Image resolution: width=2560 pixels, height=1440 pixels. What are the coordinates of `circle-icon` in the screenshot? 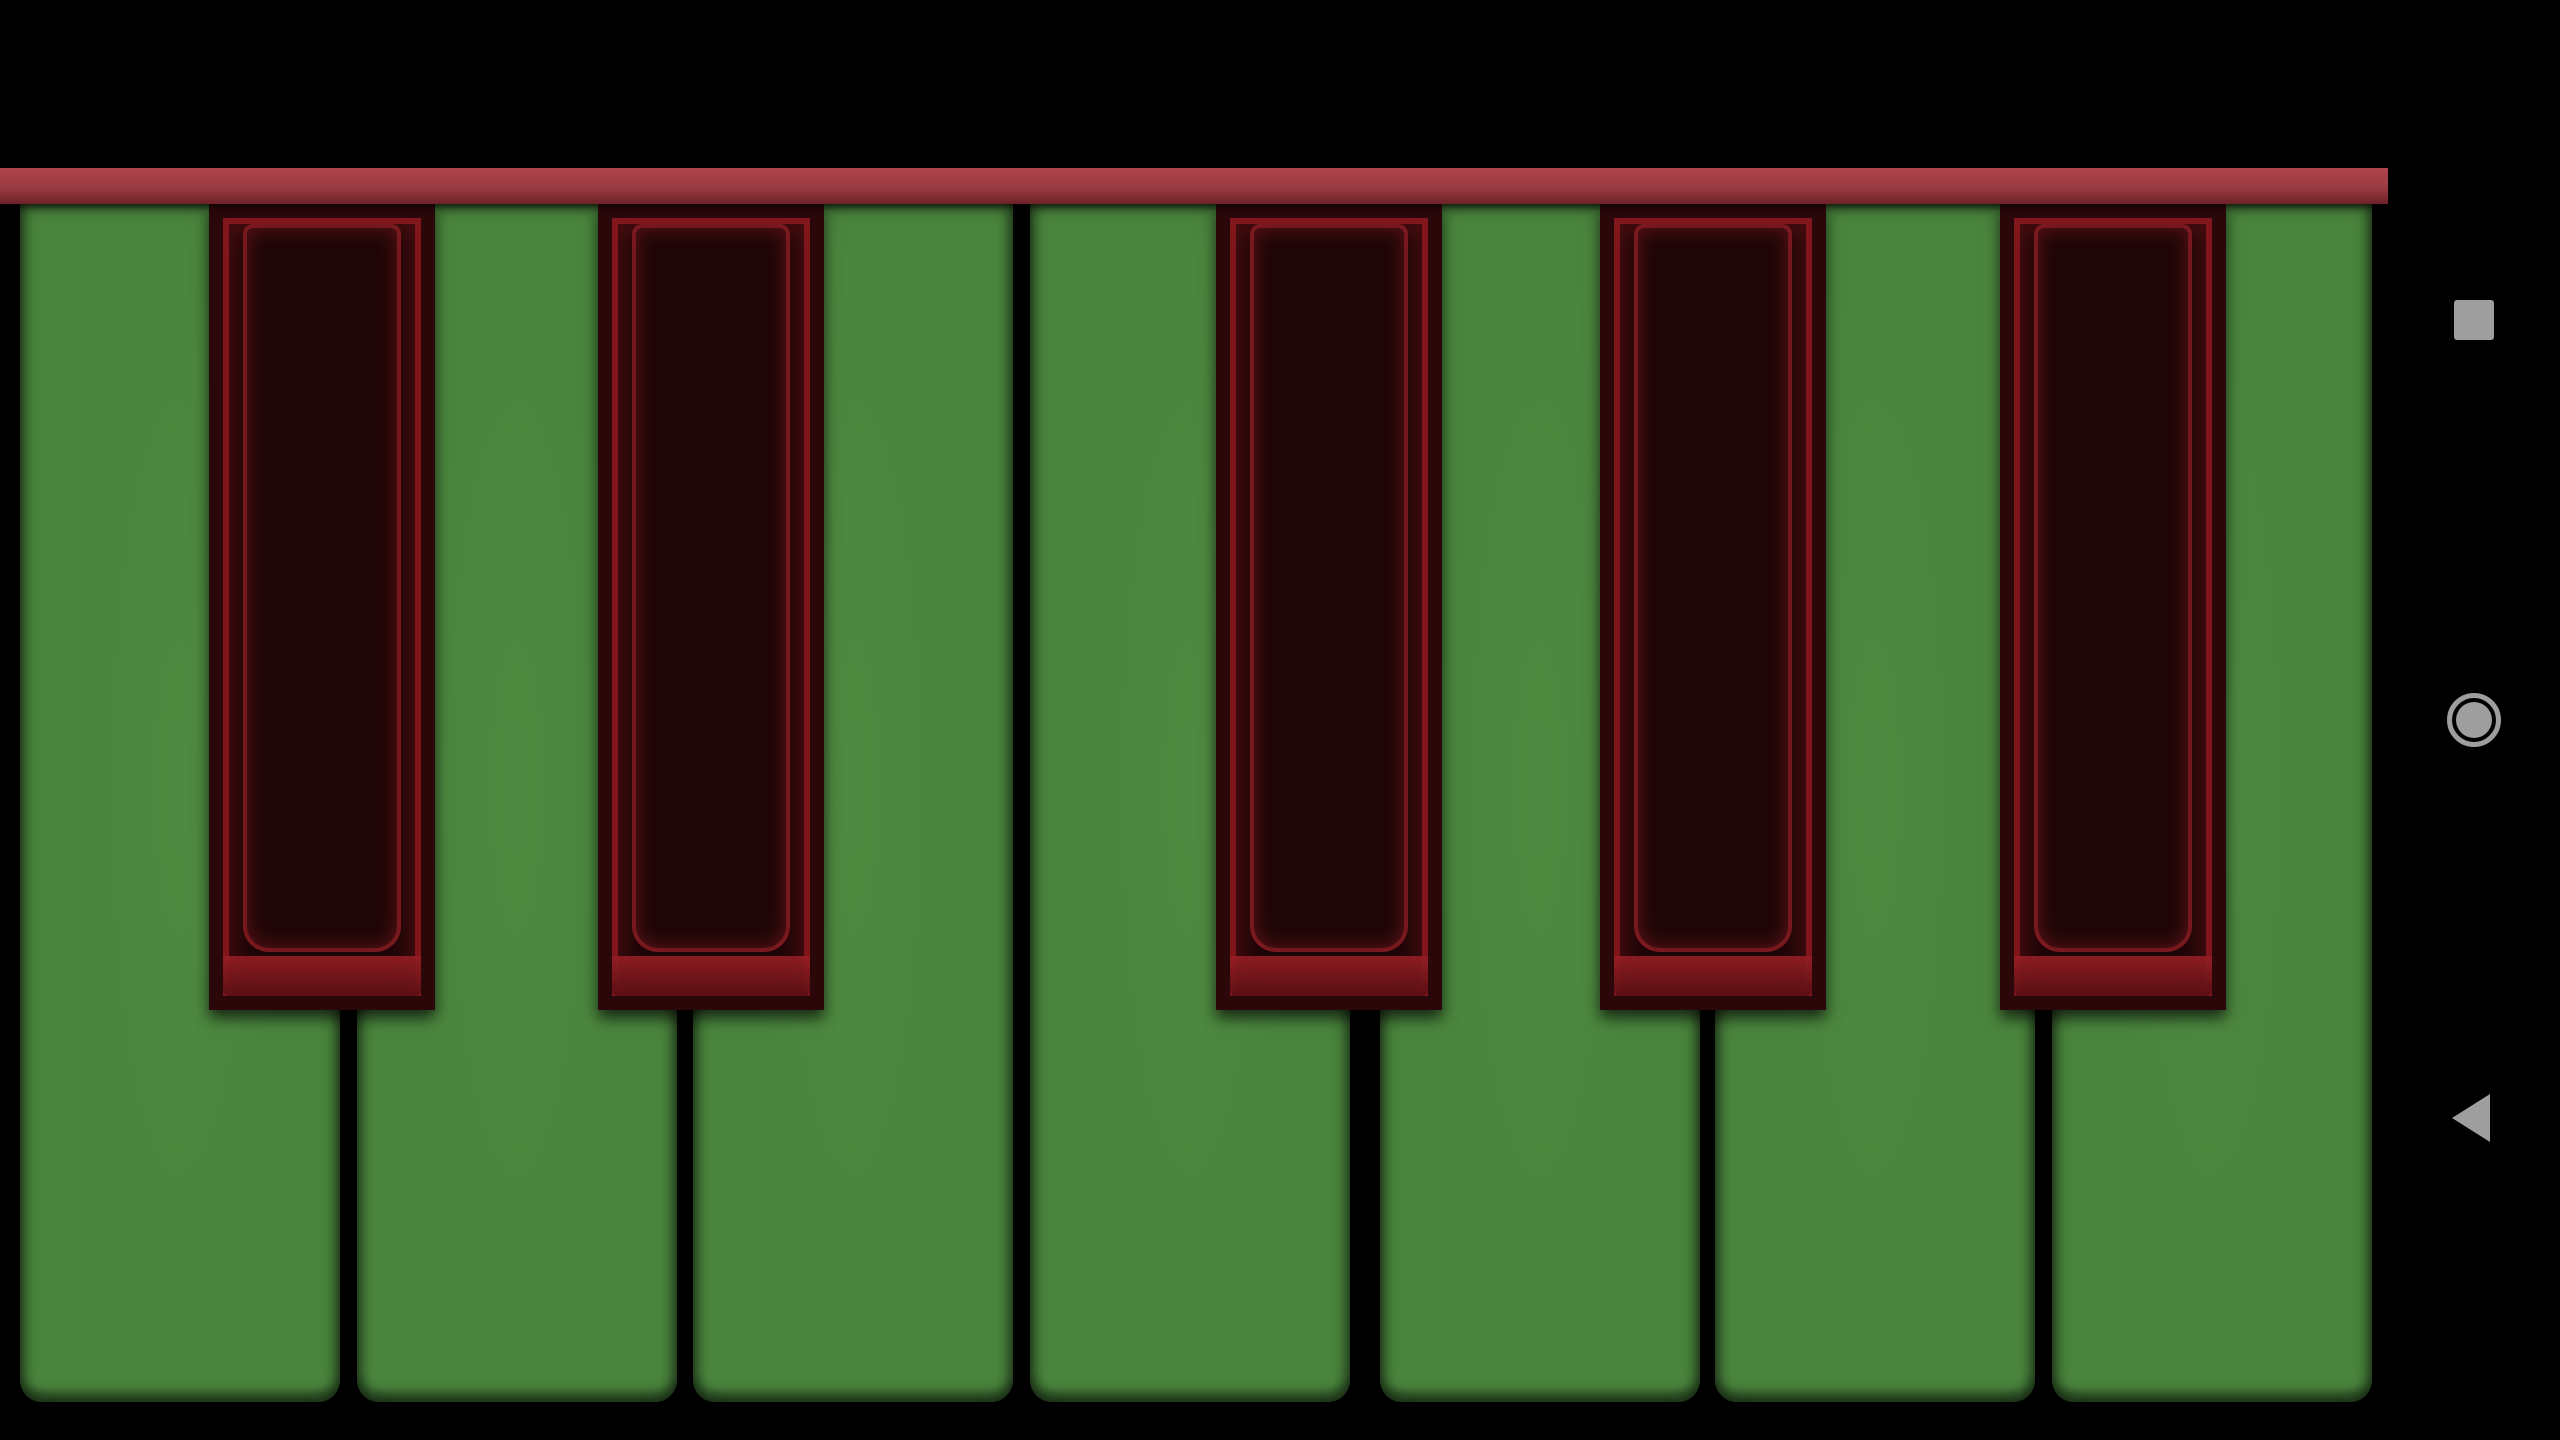 It's located at (2474, 720).